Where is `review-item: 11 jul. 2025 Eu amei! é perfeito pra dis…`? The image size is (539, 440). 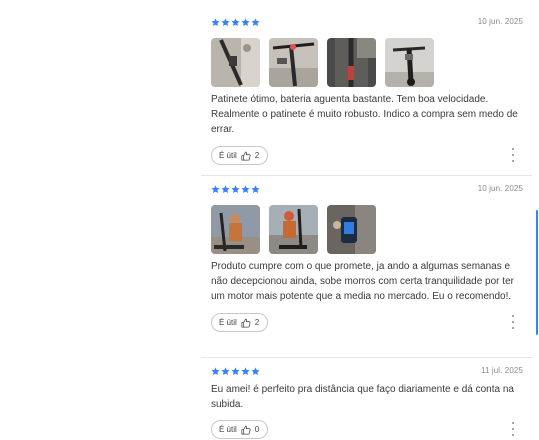
review-item: 11 jul. 2025 Eu amei! é perfeito pra dis… is located at coordinates (367, 403).